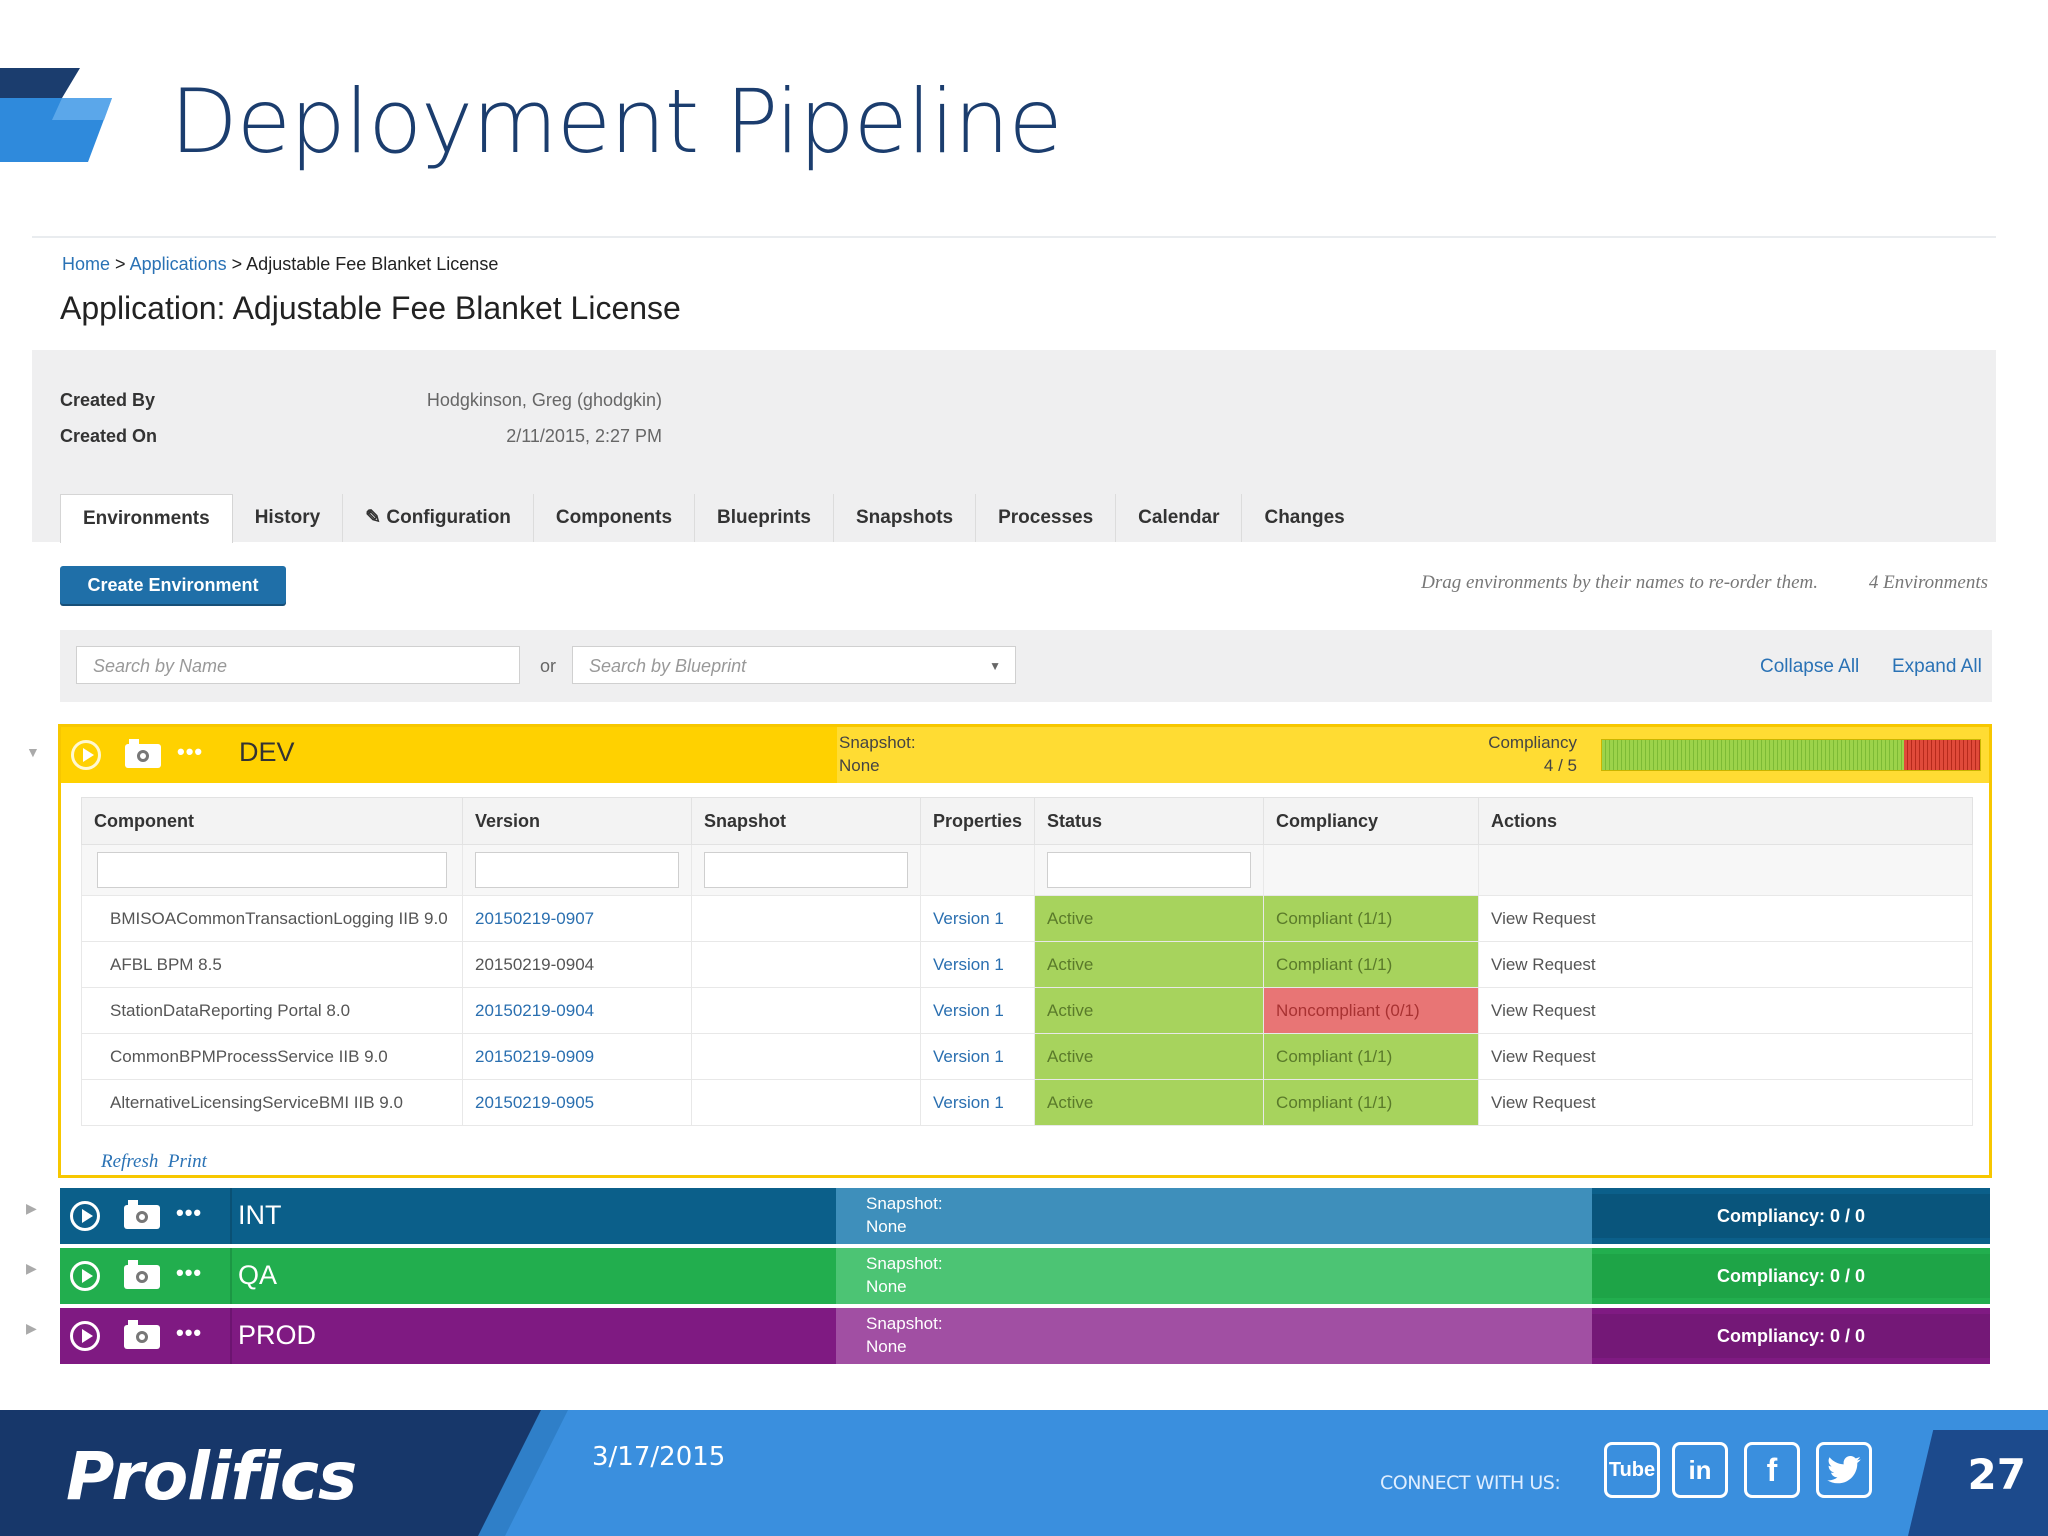 This screenshot has height=1536, width=2048. What do you see at coordinates (109, 436) in the screenshot?
I see `created-on-label: Created On` at bounding box center [109, 436].